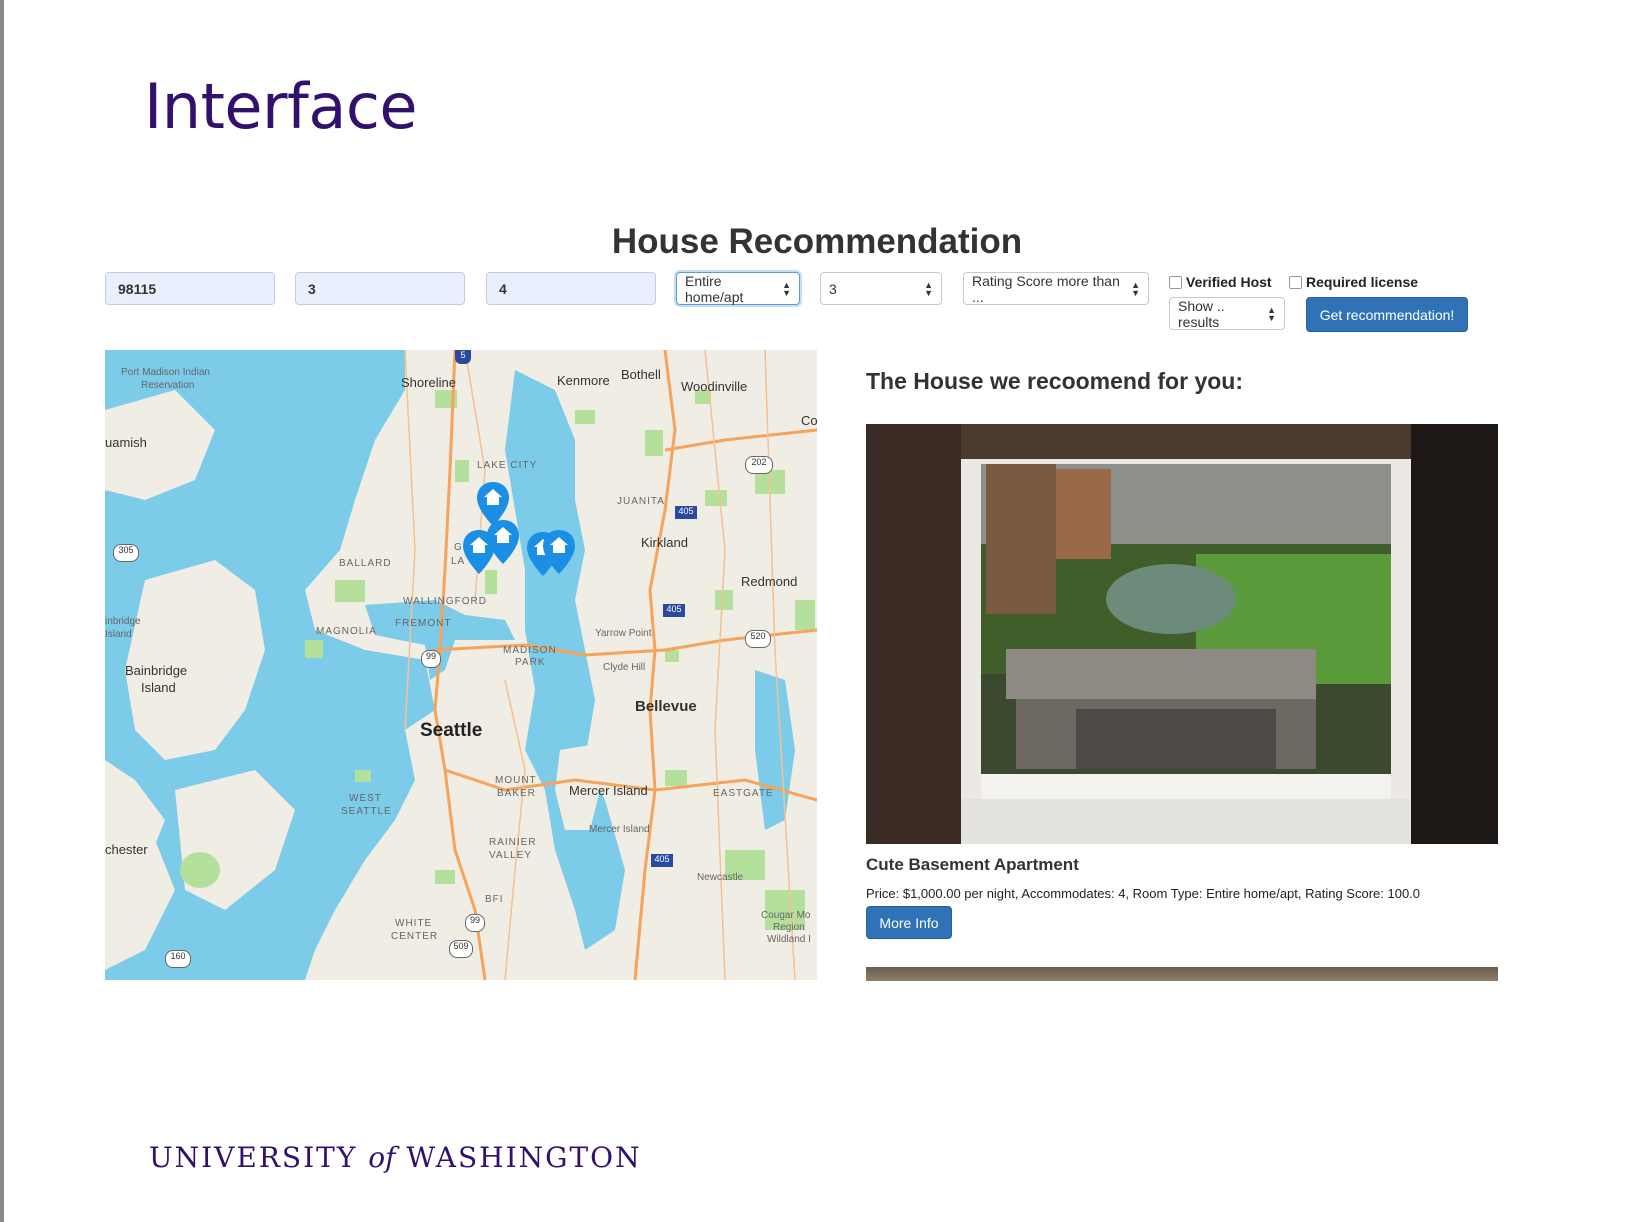 Image resolution: width=1626 pixels, height=1222 pixels. Describe the element at coordinates (1182, 974) in the screenshot. I see `next-house-photo` at that location.